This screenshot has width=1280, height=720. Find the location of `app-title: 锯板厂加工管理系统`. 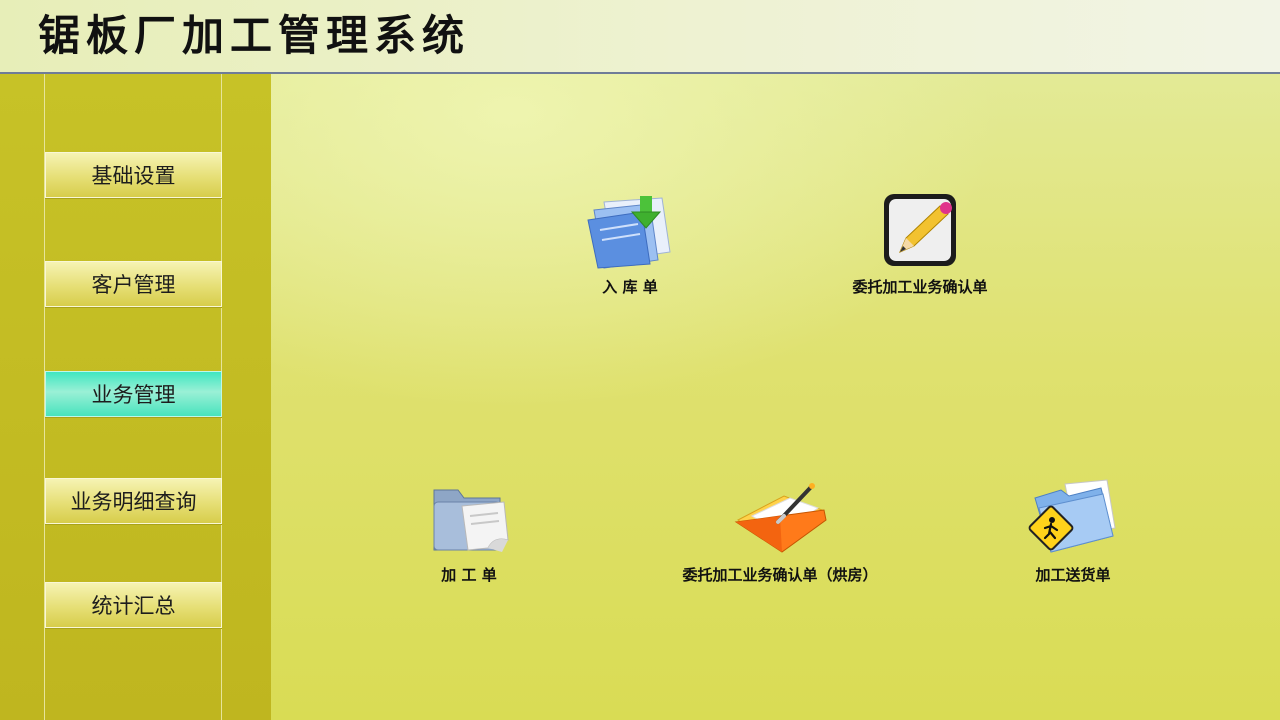

app-title: 锯板厂加工管理系统 is located at coordinates (254, 35).